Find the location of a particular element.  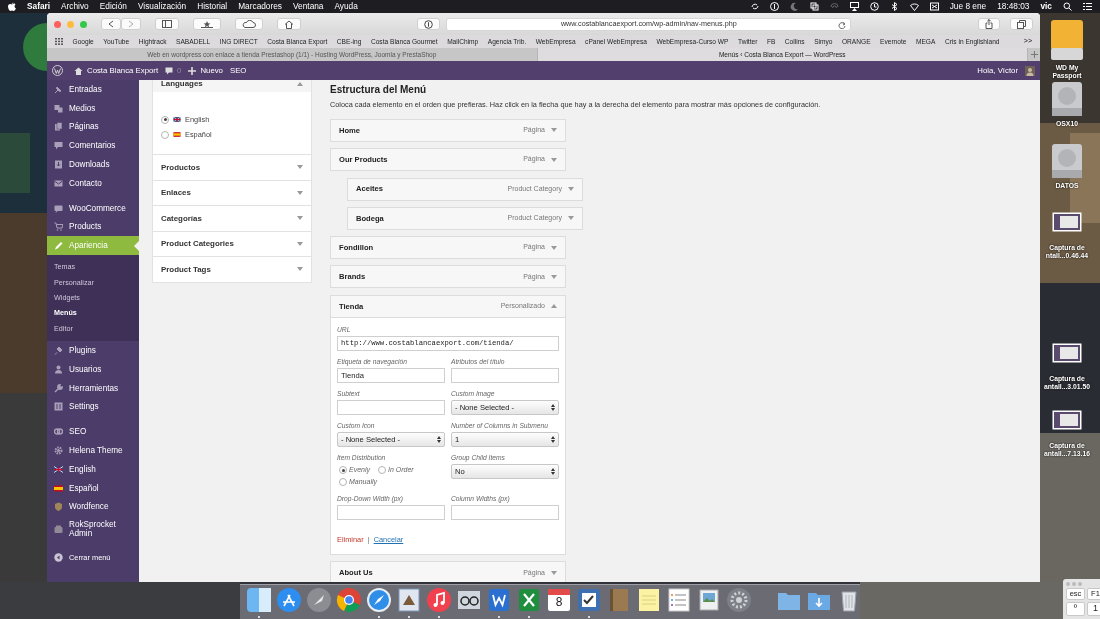

sidebar-item: English is located at coordinates (93, 469).